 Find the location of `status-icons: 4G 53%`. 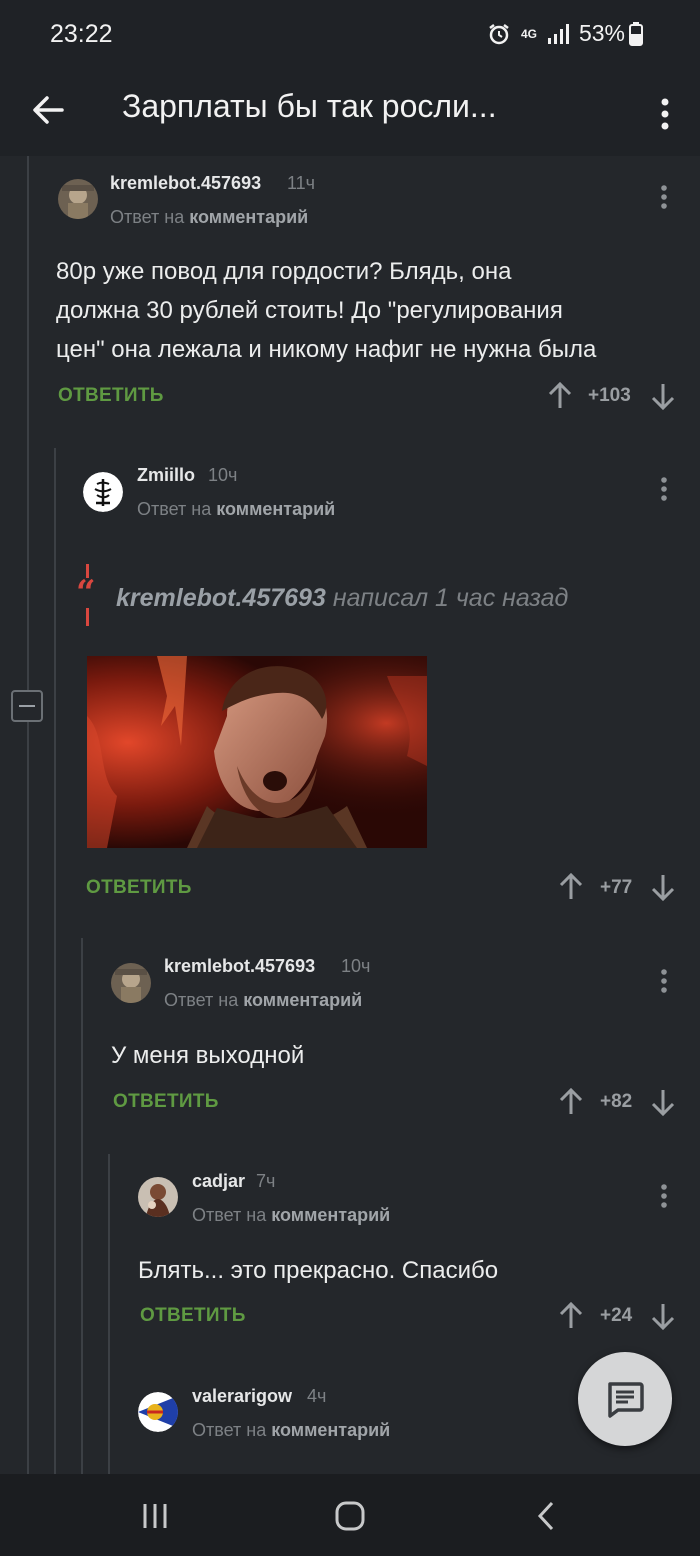

status-icons: 4G 53% is located at coordinates (565, 33).